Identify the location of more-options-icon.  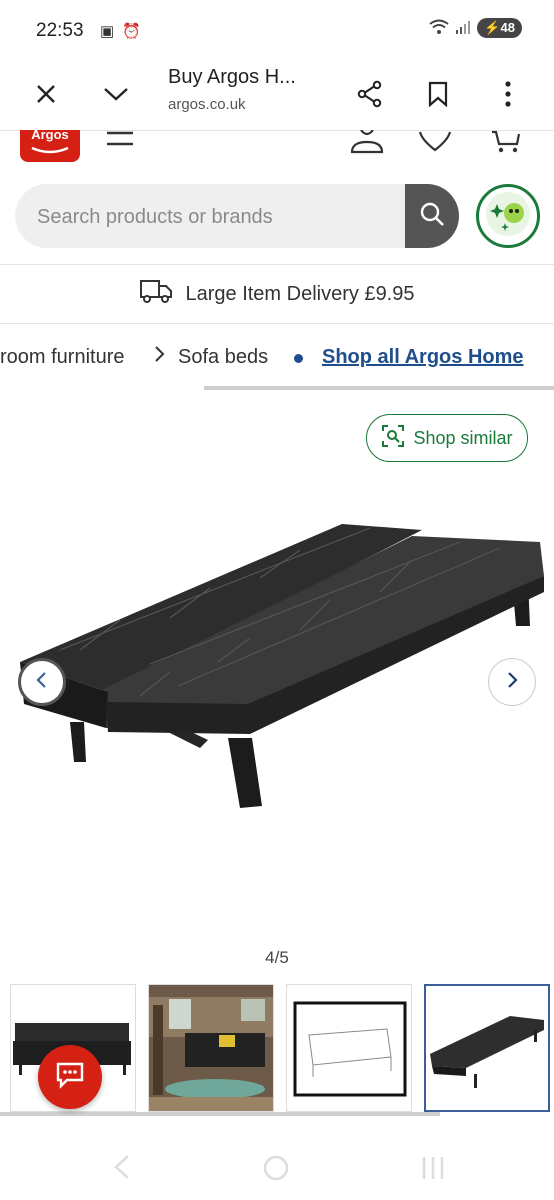
(508, 94).